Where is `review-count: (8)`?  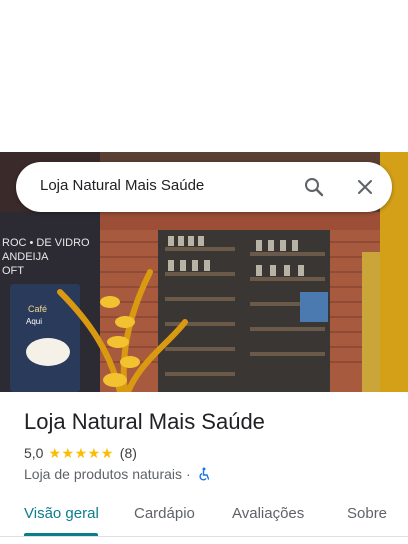 review-count: (8) is located at coordinates (128, 453).